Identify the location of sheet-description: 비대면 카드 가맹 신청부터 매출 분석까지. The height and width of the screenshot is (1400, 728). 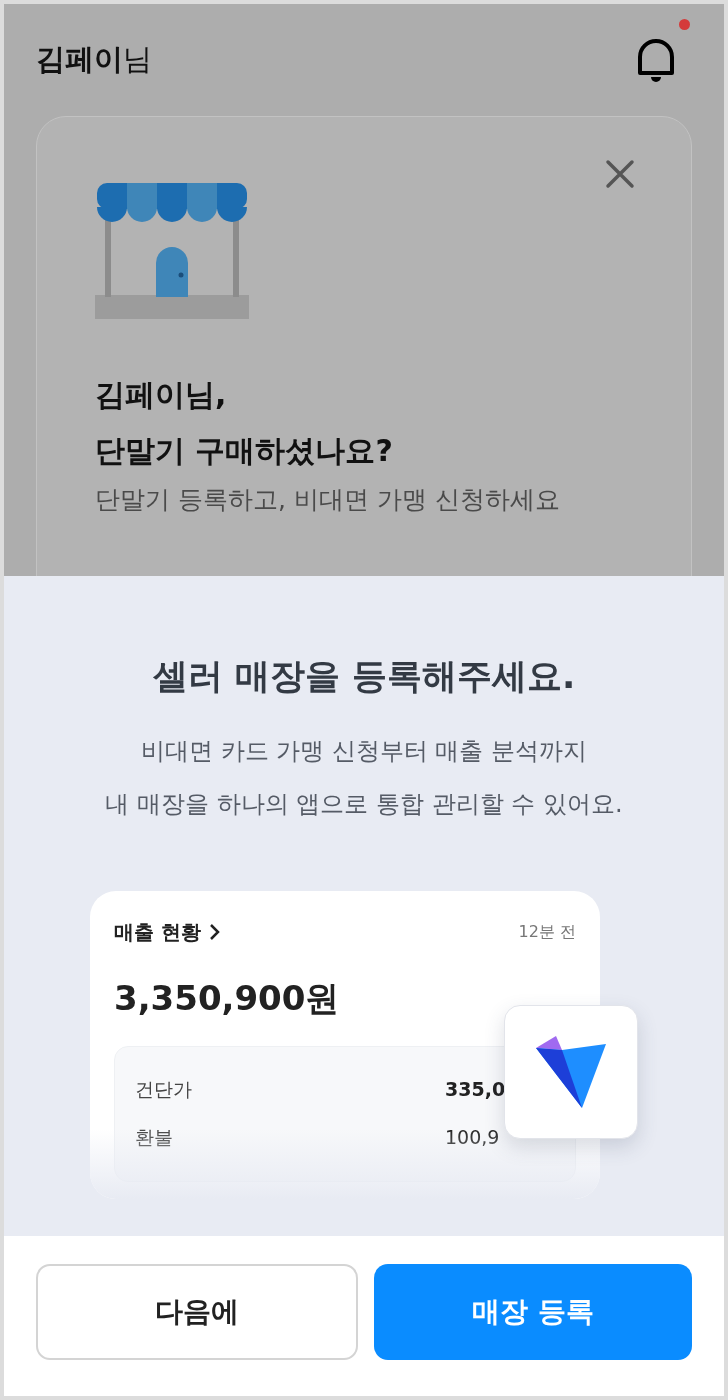
(364, 751).